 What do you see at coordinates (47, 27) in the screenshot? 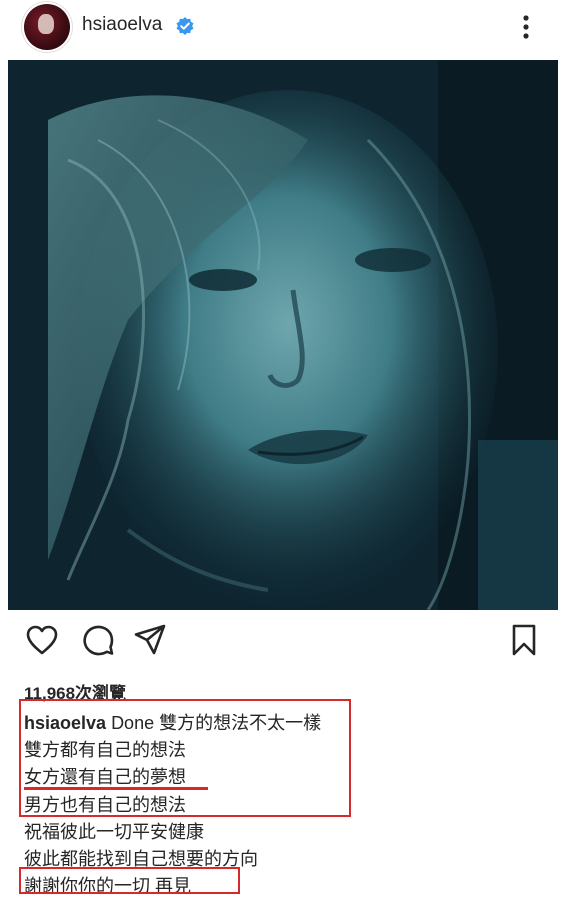
I see `avatar` at bounding box center [47, 27].